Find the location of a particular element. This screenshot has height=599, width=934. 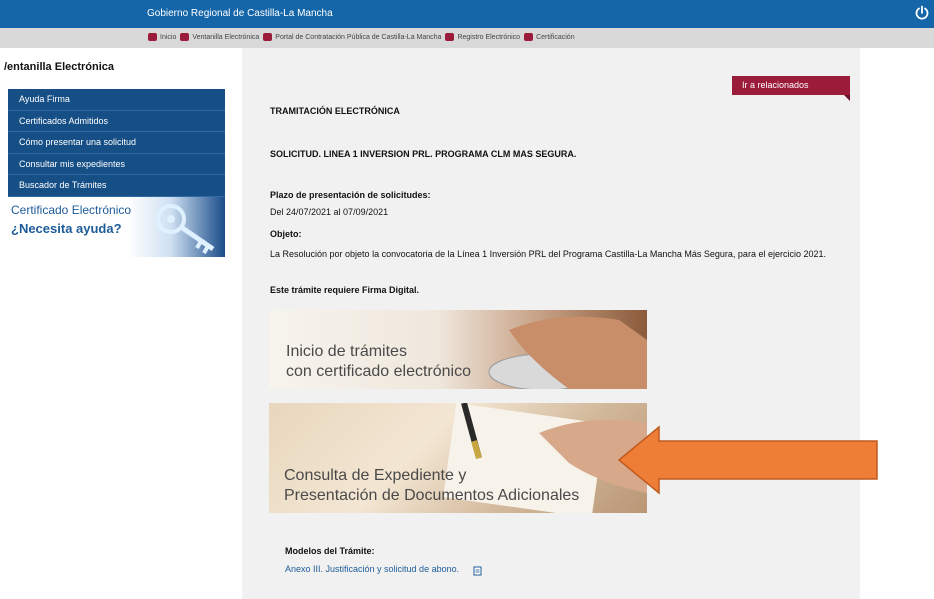

start-banner-line1: Inicio de trámites is located at coordinates (346, 351).